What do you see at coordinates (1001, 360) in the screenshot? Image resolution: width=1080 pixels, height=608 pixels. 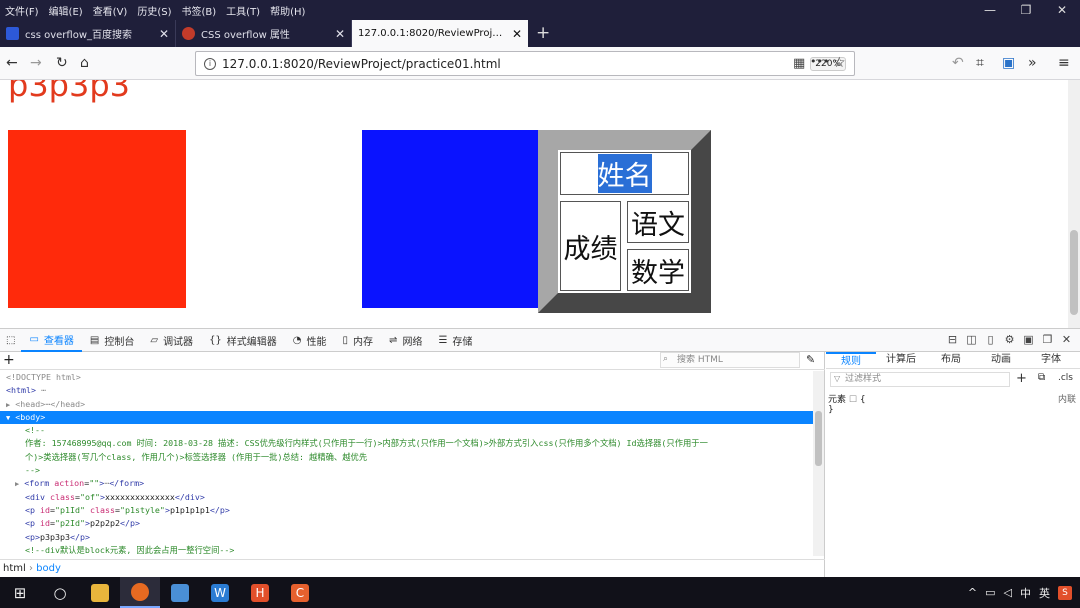 I see `tab-animations: 动画` at bounding box center [1001, 360].